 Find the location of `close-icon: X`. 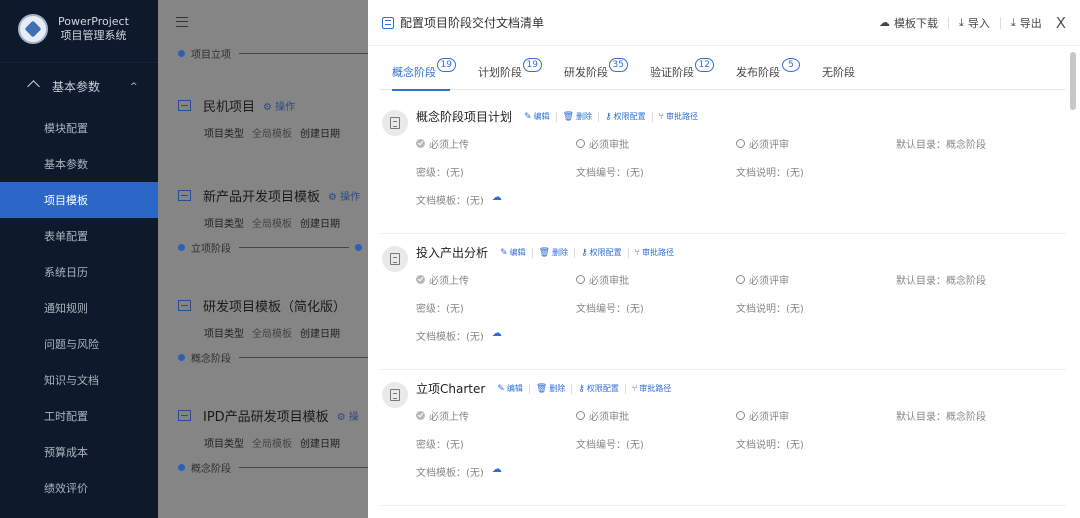

close-icon: X is located at coordinates (1061, 23).